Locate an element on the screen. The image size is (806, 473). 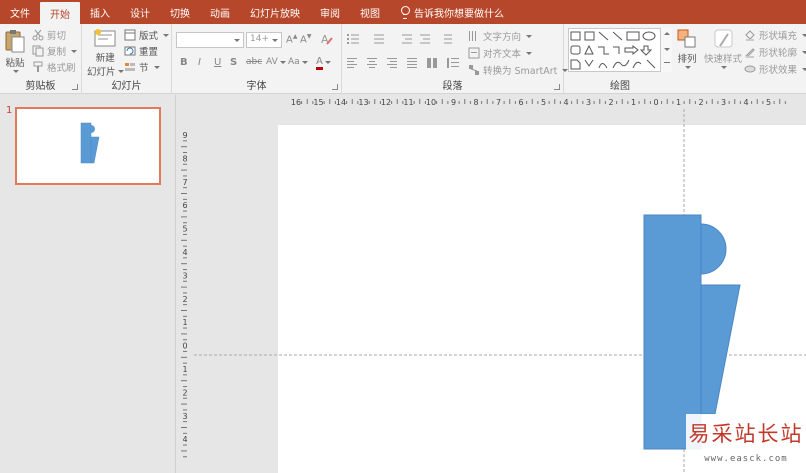
paragraph-launcher-icon is located at coordinates (557, 87).